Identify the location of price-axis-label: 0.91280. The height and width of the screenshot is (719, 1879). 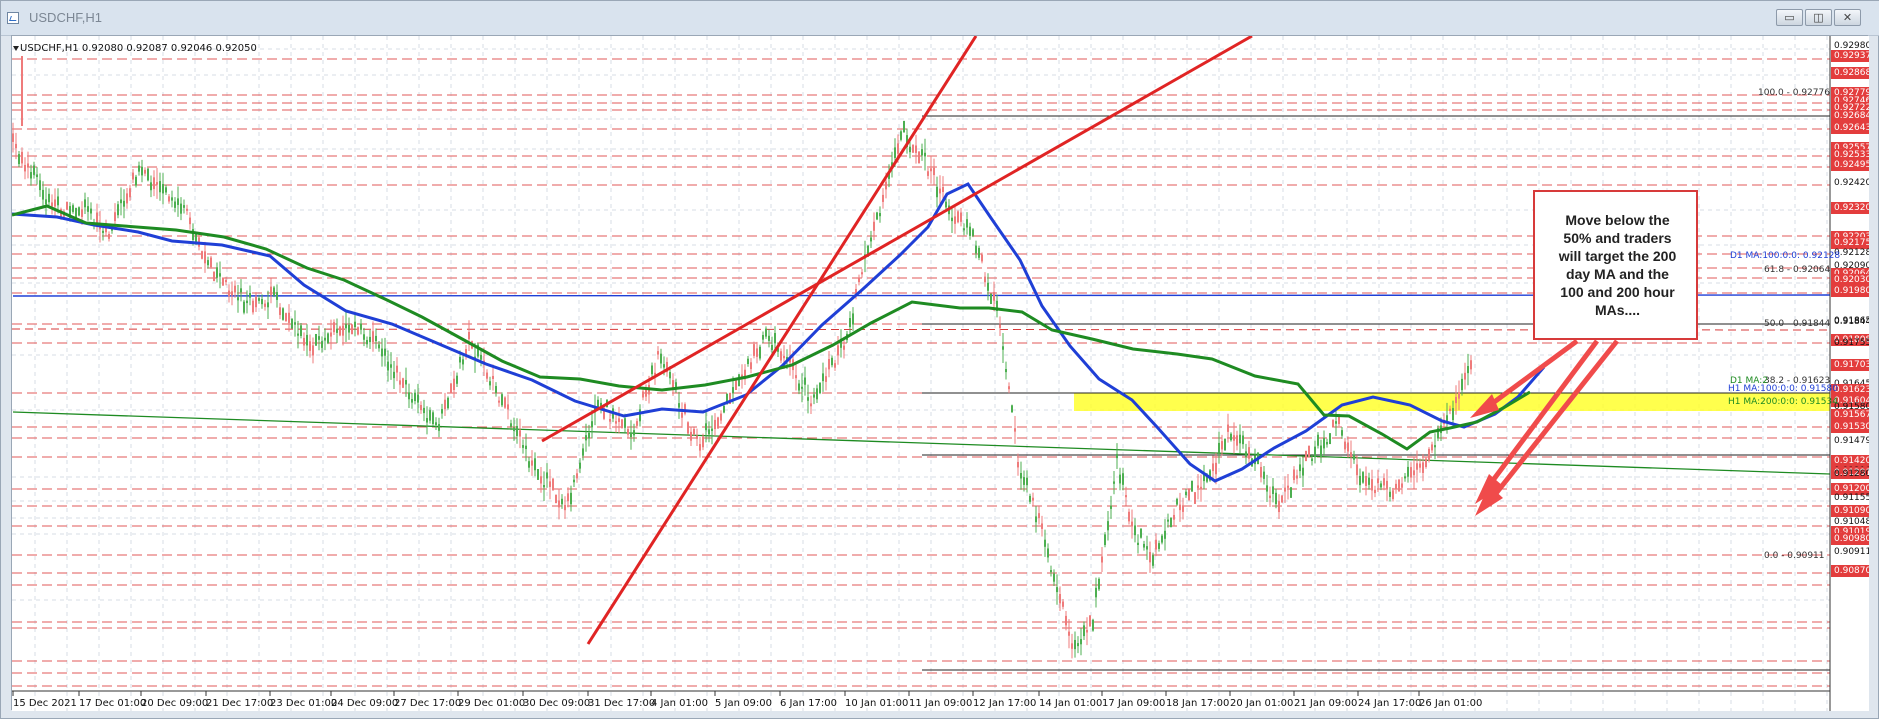
(1851, 474).